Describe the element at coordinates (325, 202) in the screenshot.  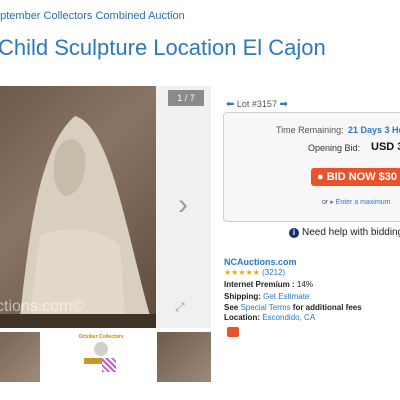
I see `or-text: or` at that location.